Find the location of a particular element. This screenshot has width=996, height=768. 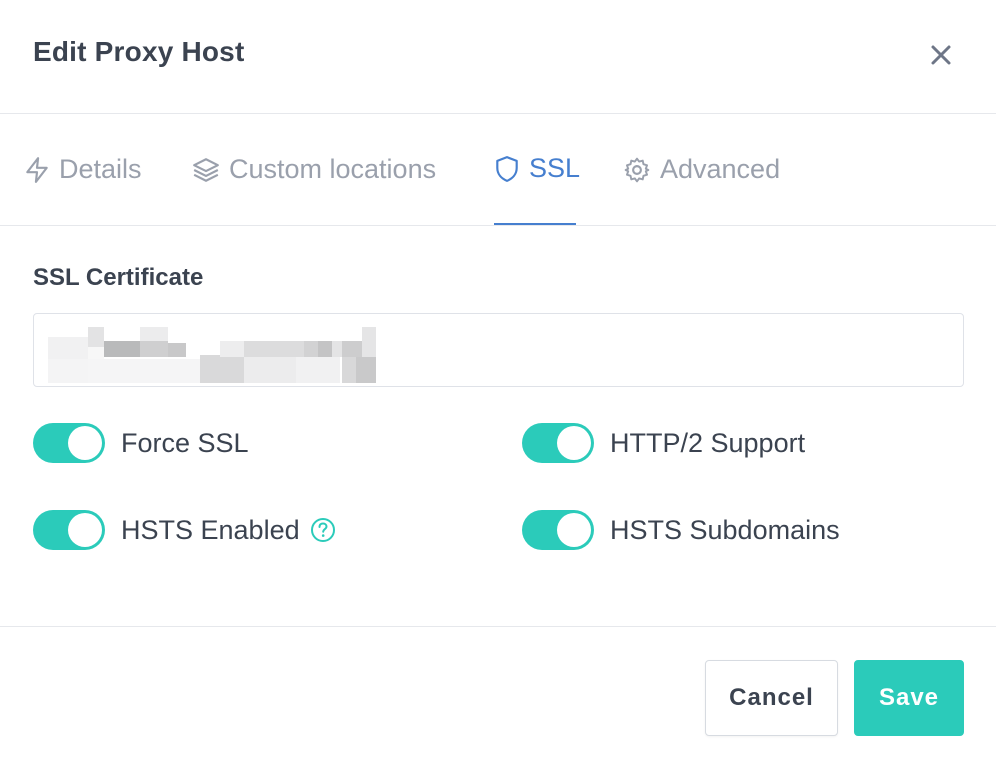

force-ssl-row: Force SSL is located at coordinates (141, 443).